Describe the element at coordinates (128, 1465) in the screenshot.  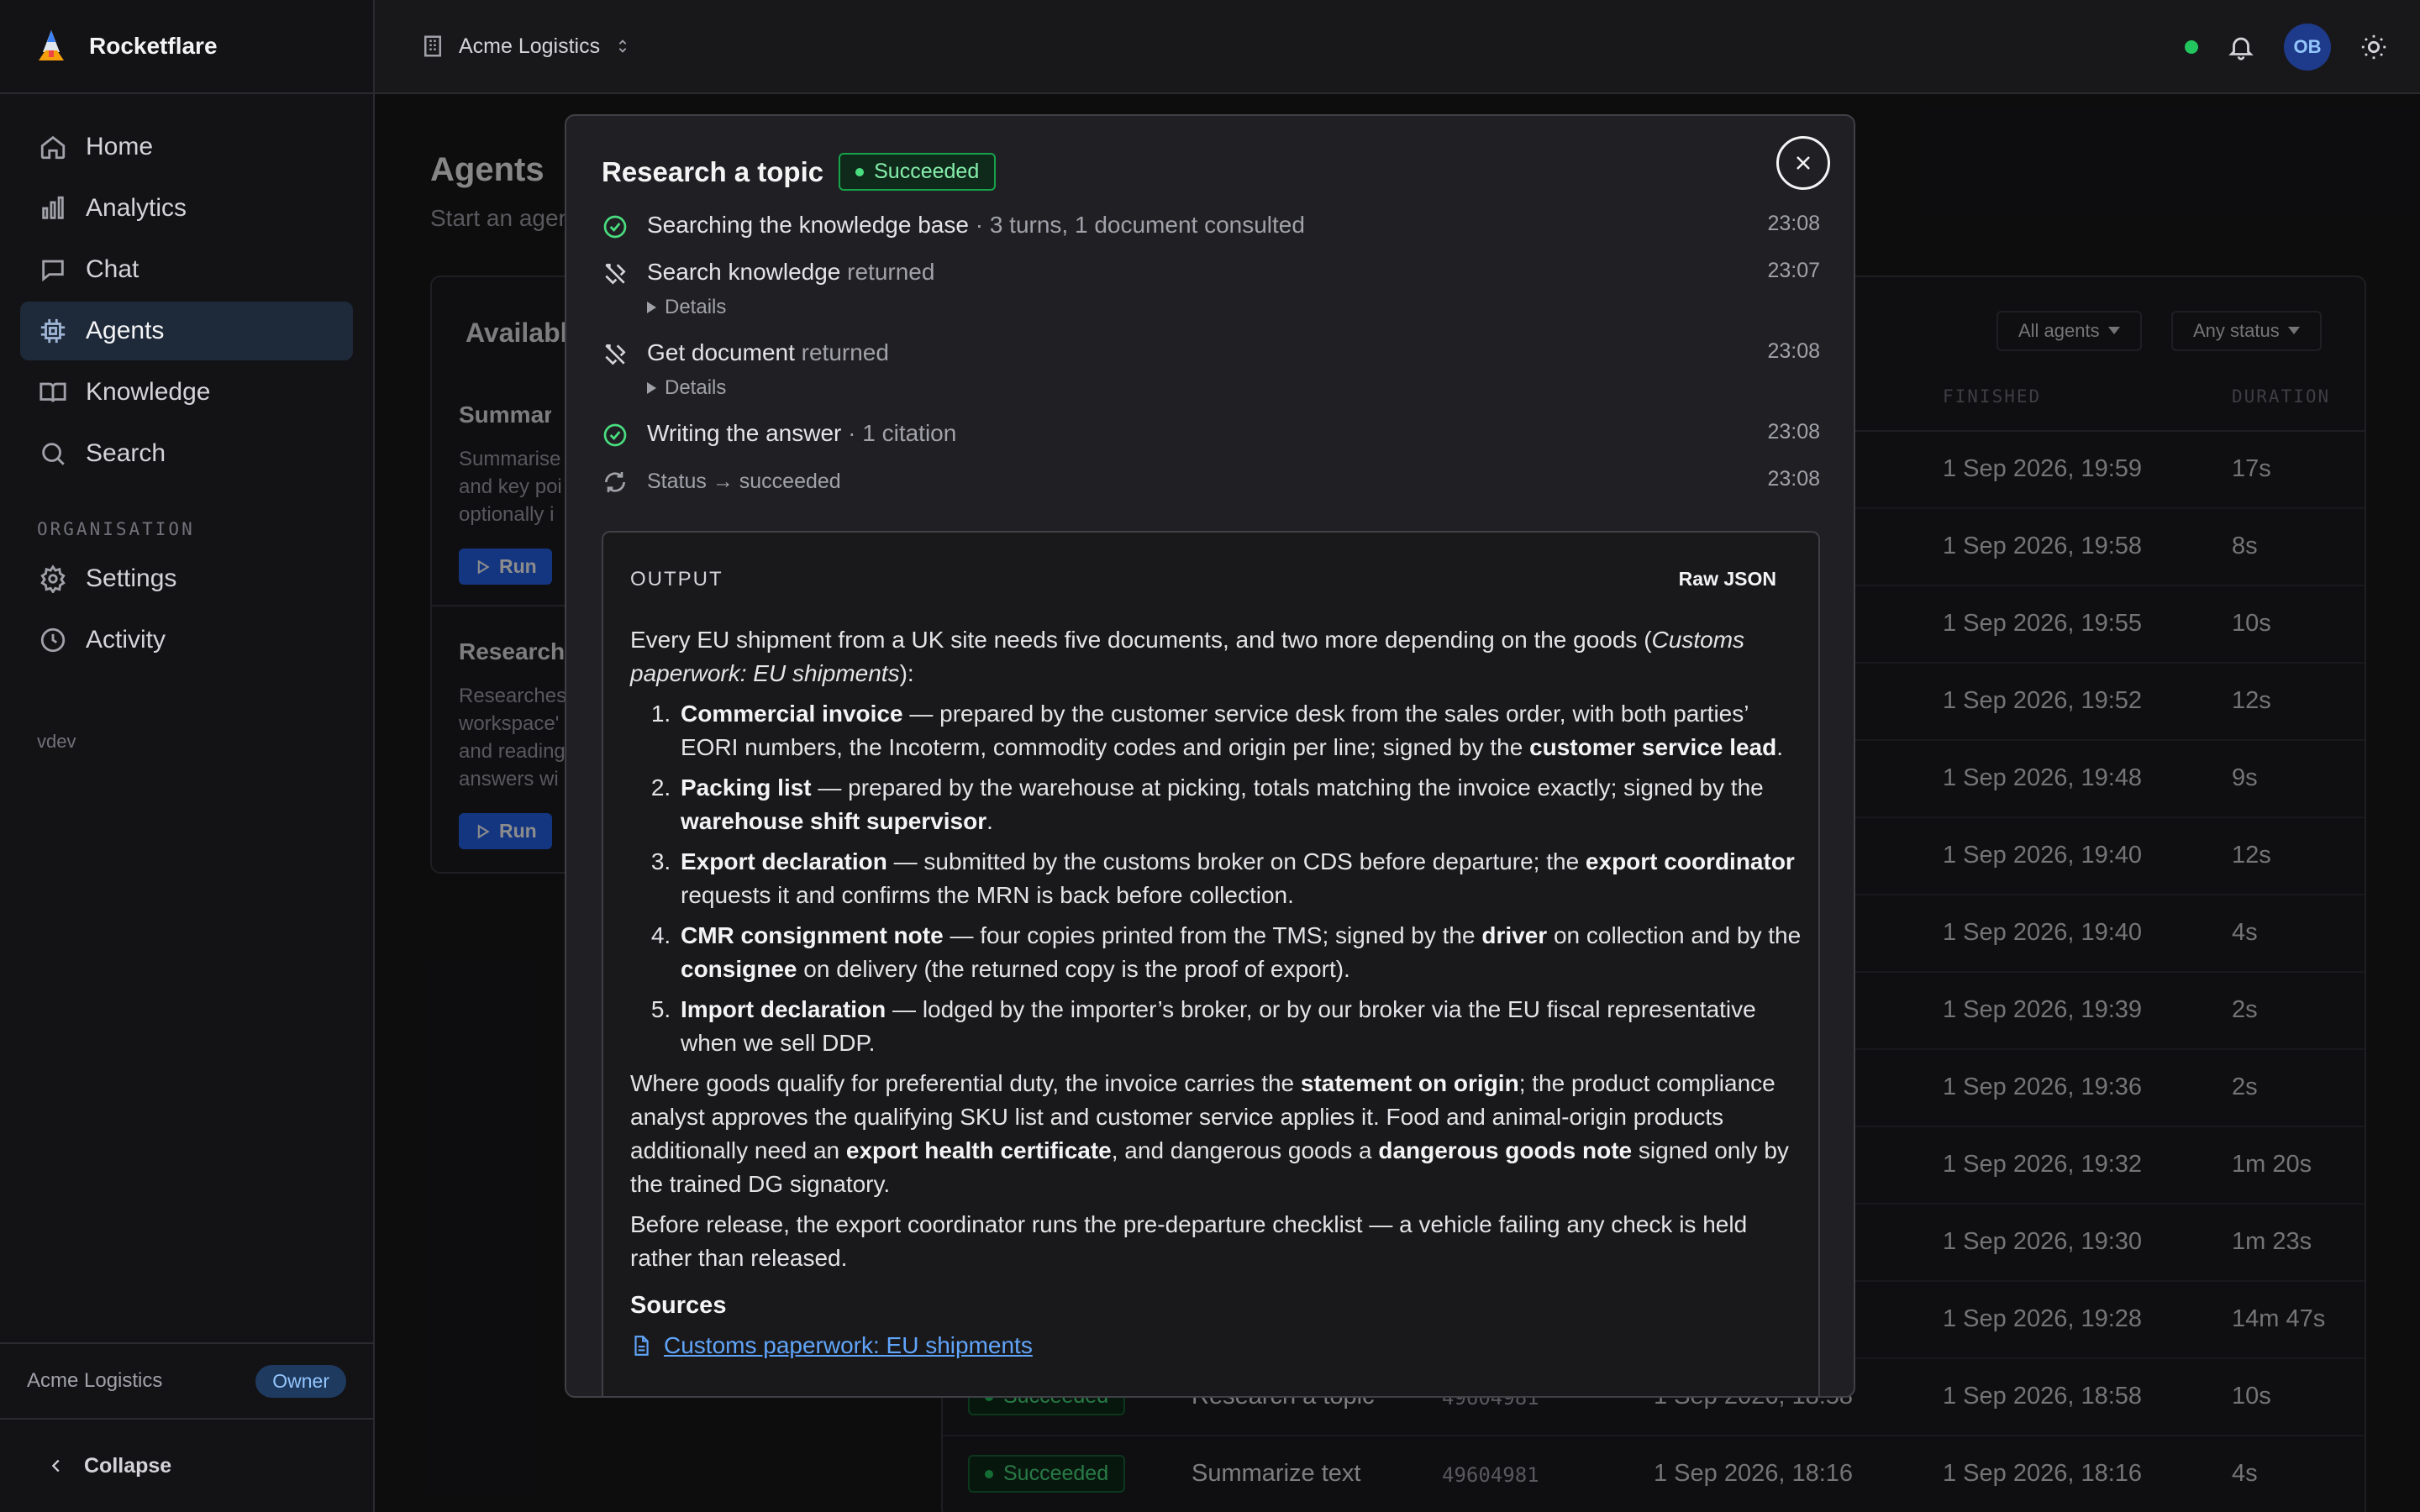
I see `collapse-label: Collapse` at that location.